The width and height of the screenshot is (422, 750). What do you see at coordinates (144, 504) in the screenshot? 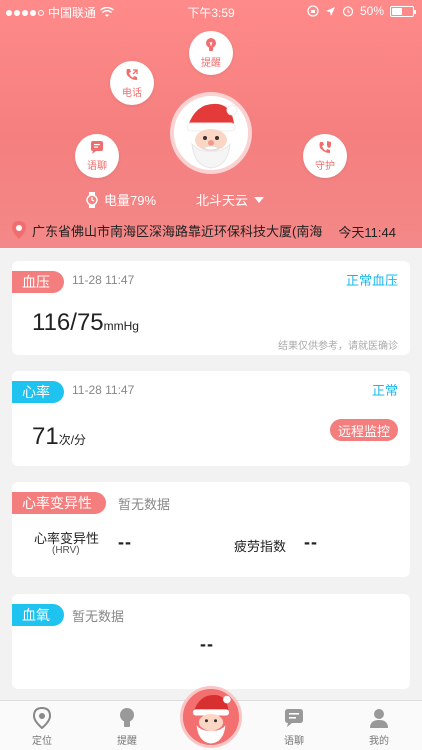
I see `hrv-no-data: 暂无数据` at bounding box center [144, 504].